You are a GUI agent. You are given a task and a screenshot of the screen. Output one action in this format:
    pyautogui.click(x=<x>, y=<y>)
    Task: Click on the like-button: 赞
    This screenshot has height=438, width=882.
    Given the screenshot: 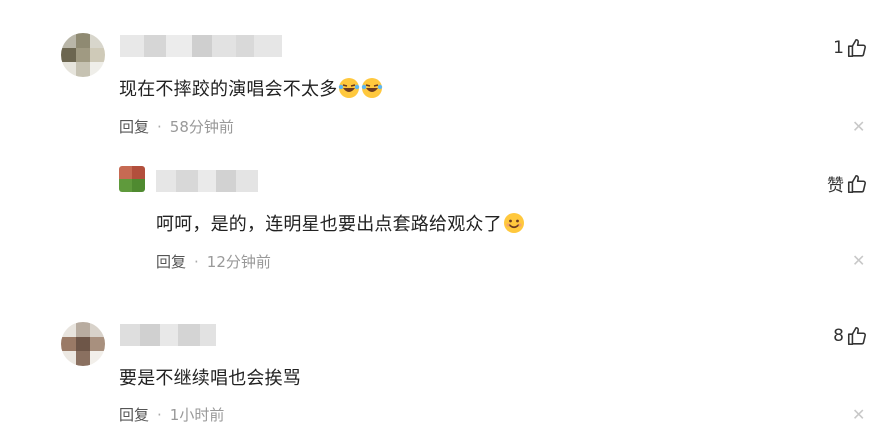 What is the action you would take?
    pyautogui.click(x=847, y=183)
    